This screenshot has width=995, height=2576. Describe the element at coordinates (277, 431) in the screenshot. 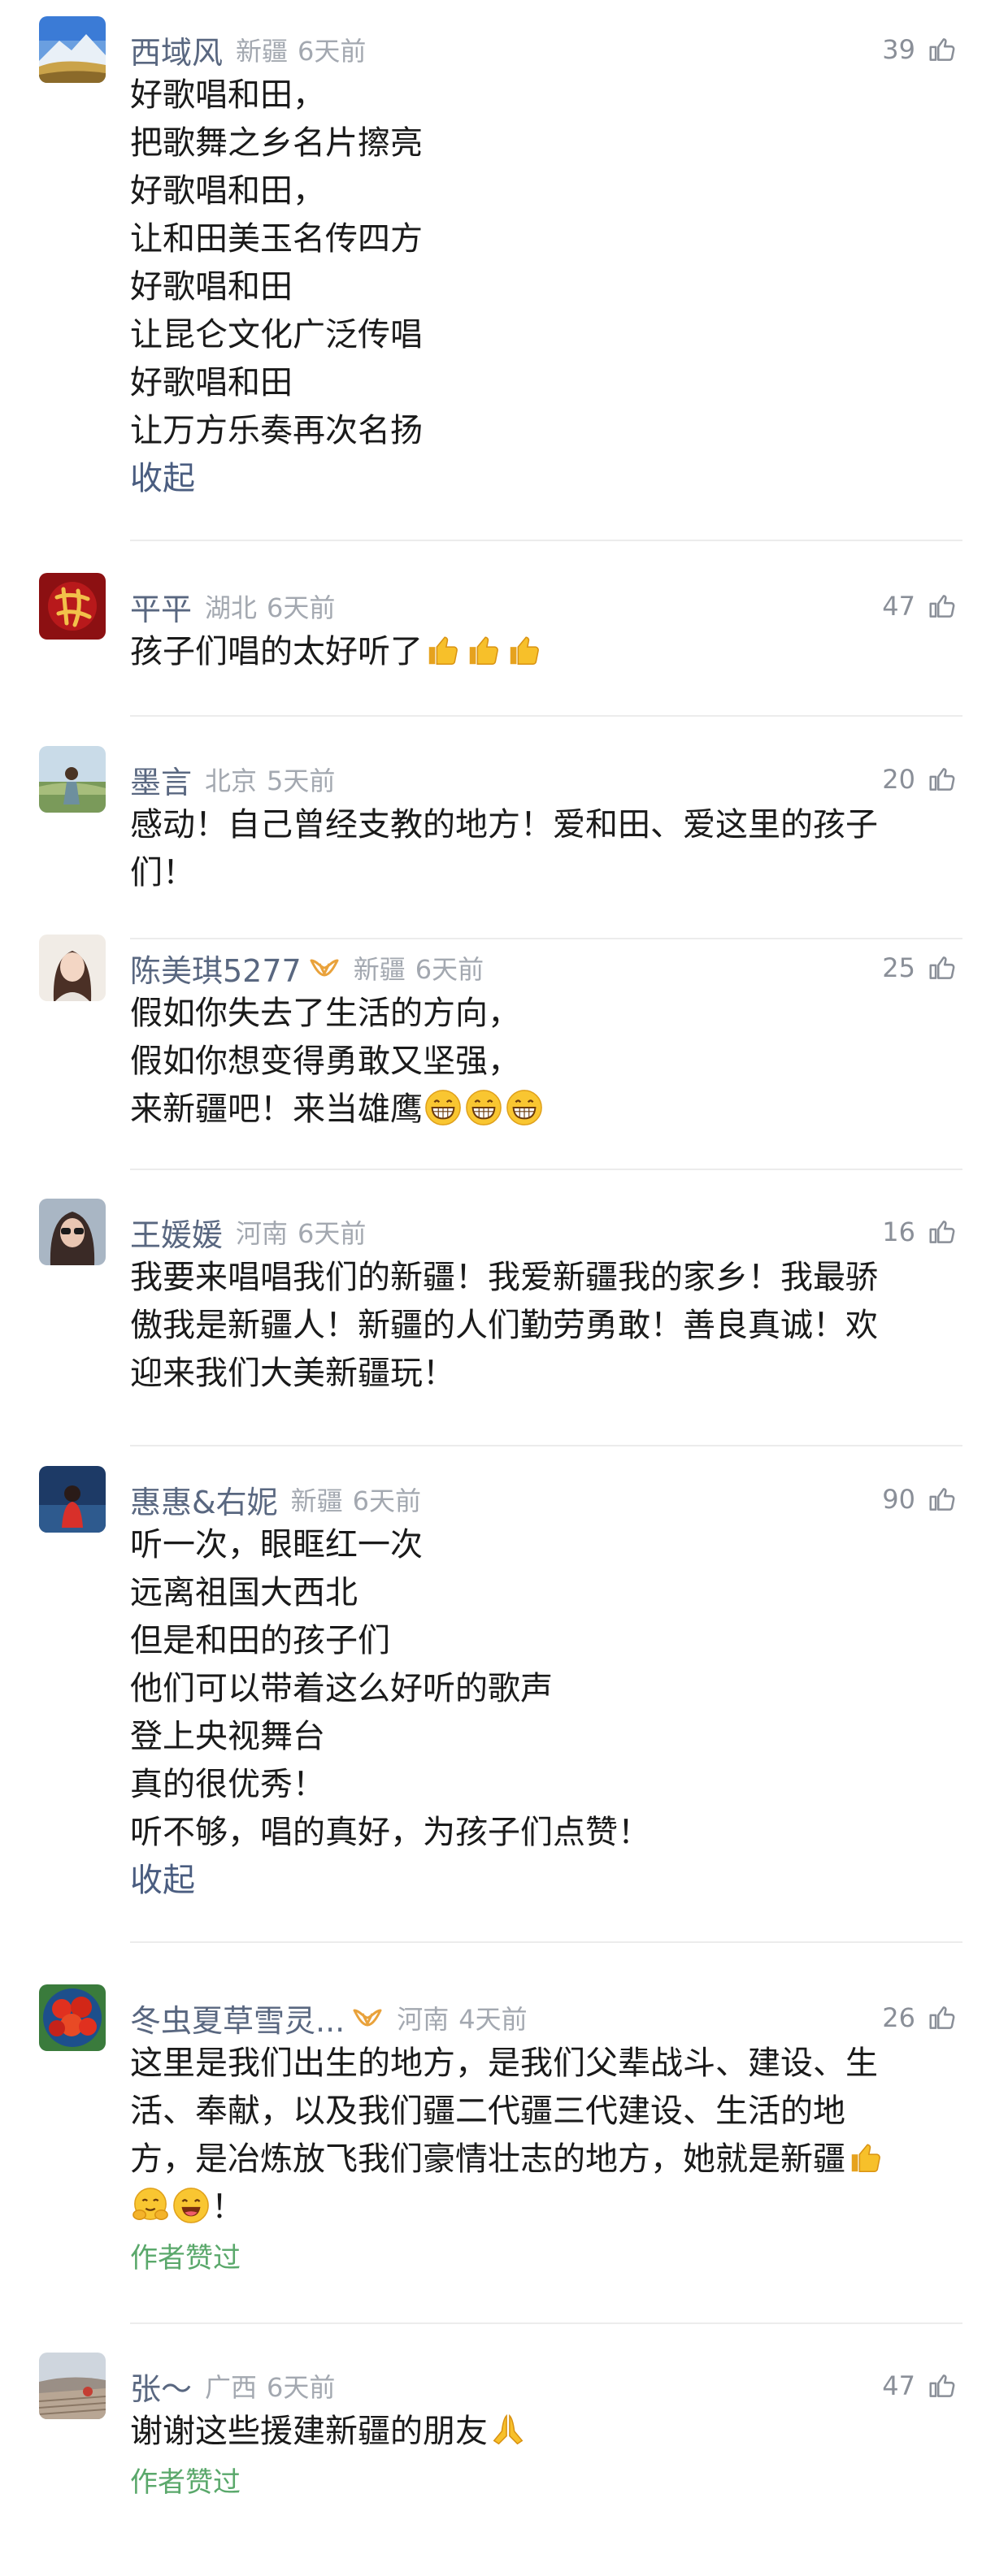

I see `comment-text: 让万方乐奏再次名扬` at that location.